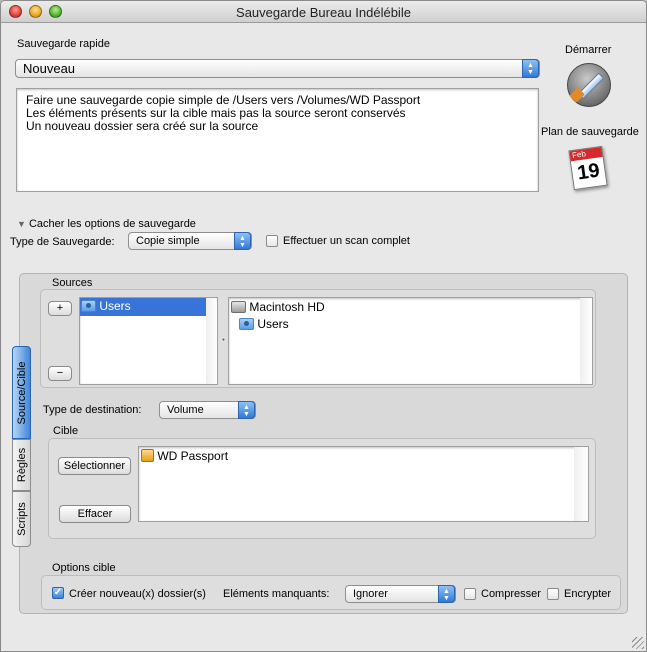  Describe the element at coordinates (346, 241) in the screenshot. I see `full-scan-label: Effectuer un scan complet` at that location.